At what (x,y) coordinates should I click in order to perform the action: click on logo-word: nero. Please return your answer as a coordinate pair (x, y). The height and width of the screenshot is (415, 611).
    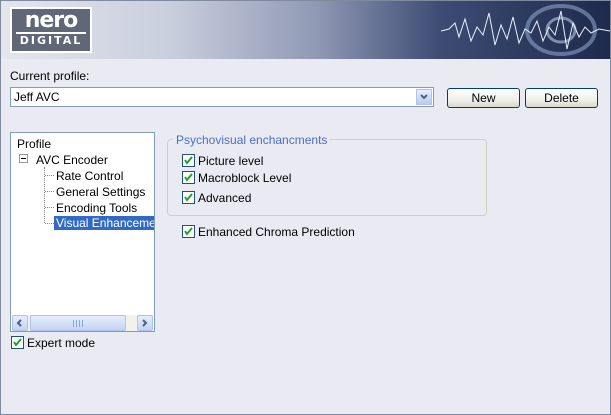
    Looking at the image, I should click on (51, 20).